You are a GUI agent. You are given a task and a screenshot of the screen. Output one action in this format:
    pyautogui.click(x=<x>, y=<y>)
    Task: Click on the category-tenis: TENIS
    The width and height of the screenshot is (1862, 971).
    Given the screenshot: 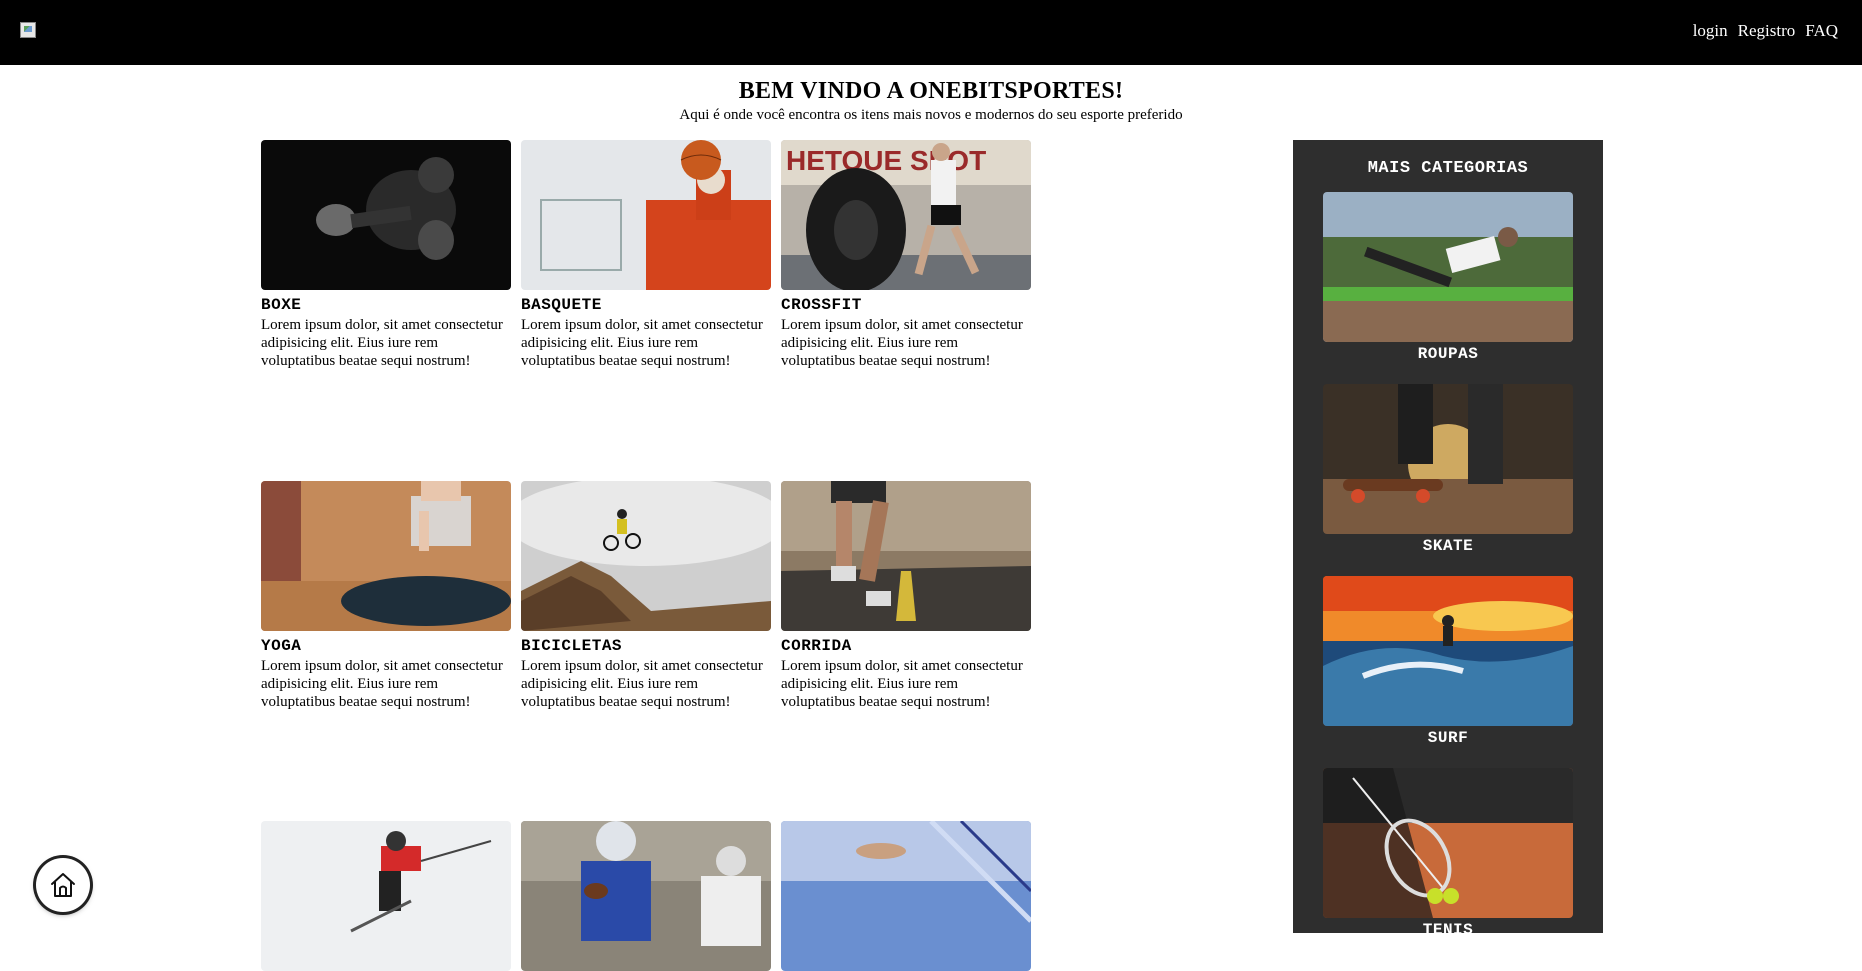 What is the action you would take?
    pyautogui.click(x=1448, y=853)
    